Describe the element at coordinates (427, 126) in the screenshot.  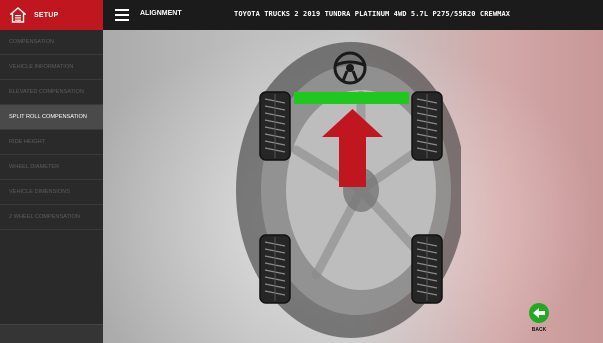
I see `front-right-tire-icon` at that location.